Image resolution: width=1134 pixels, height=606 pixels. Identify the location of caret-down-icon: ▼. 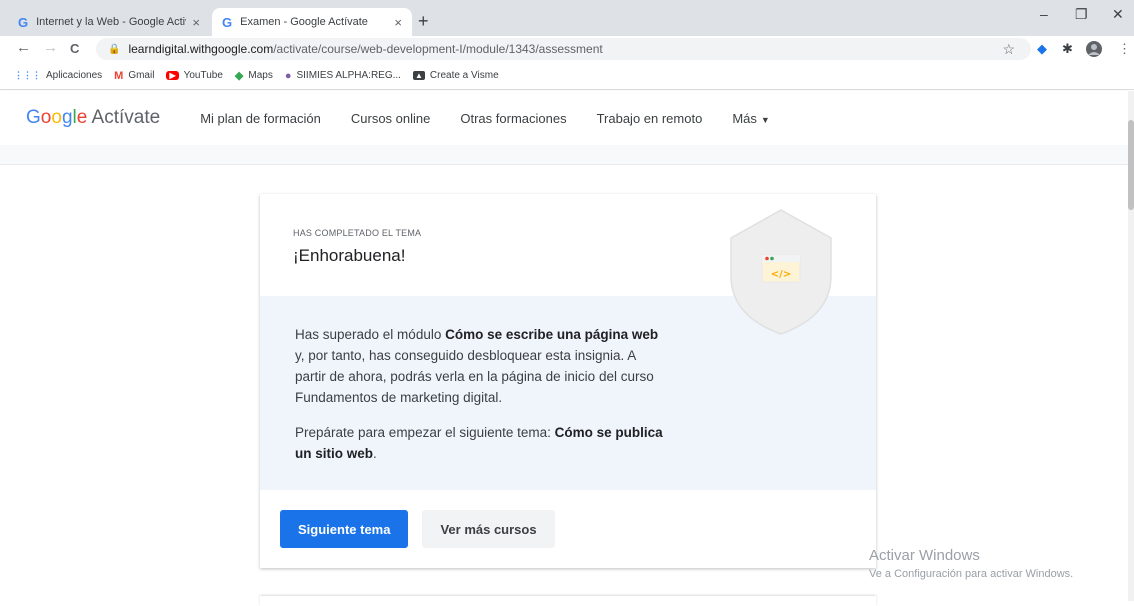
(765, 119).